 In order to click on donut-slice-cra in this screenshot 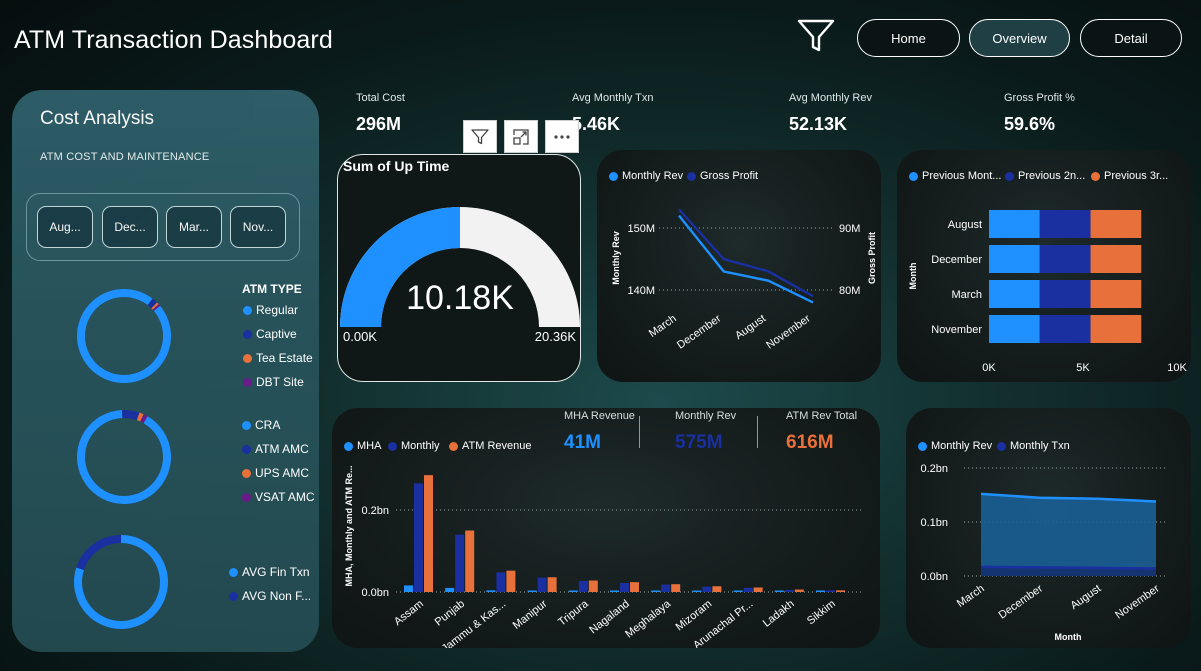, I will do `click(124, 457)`.